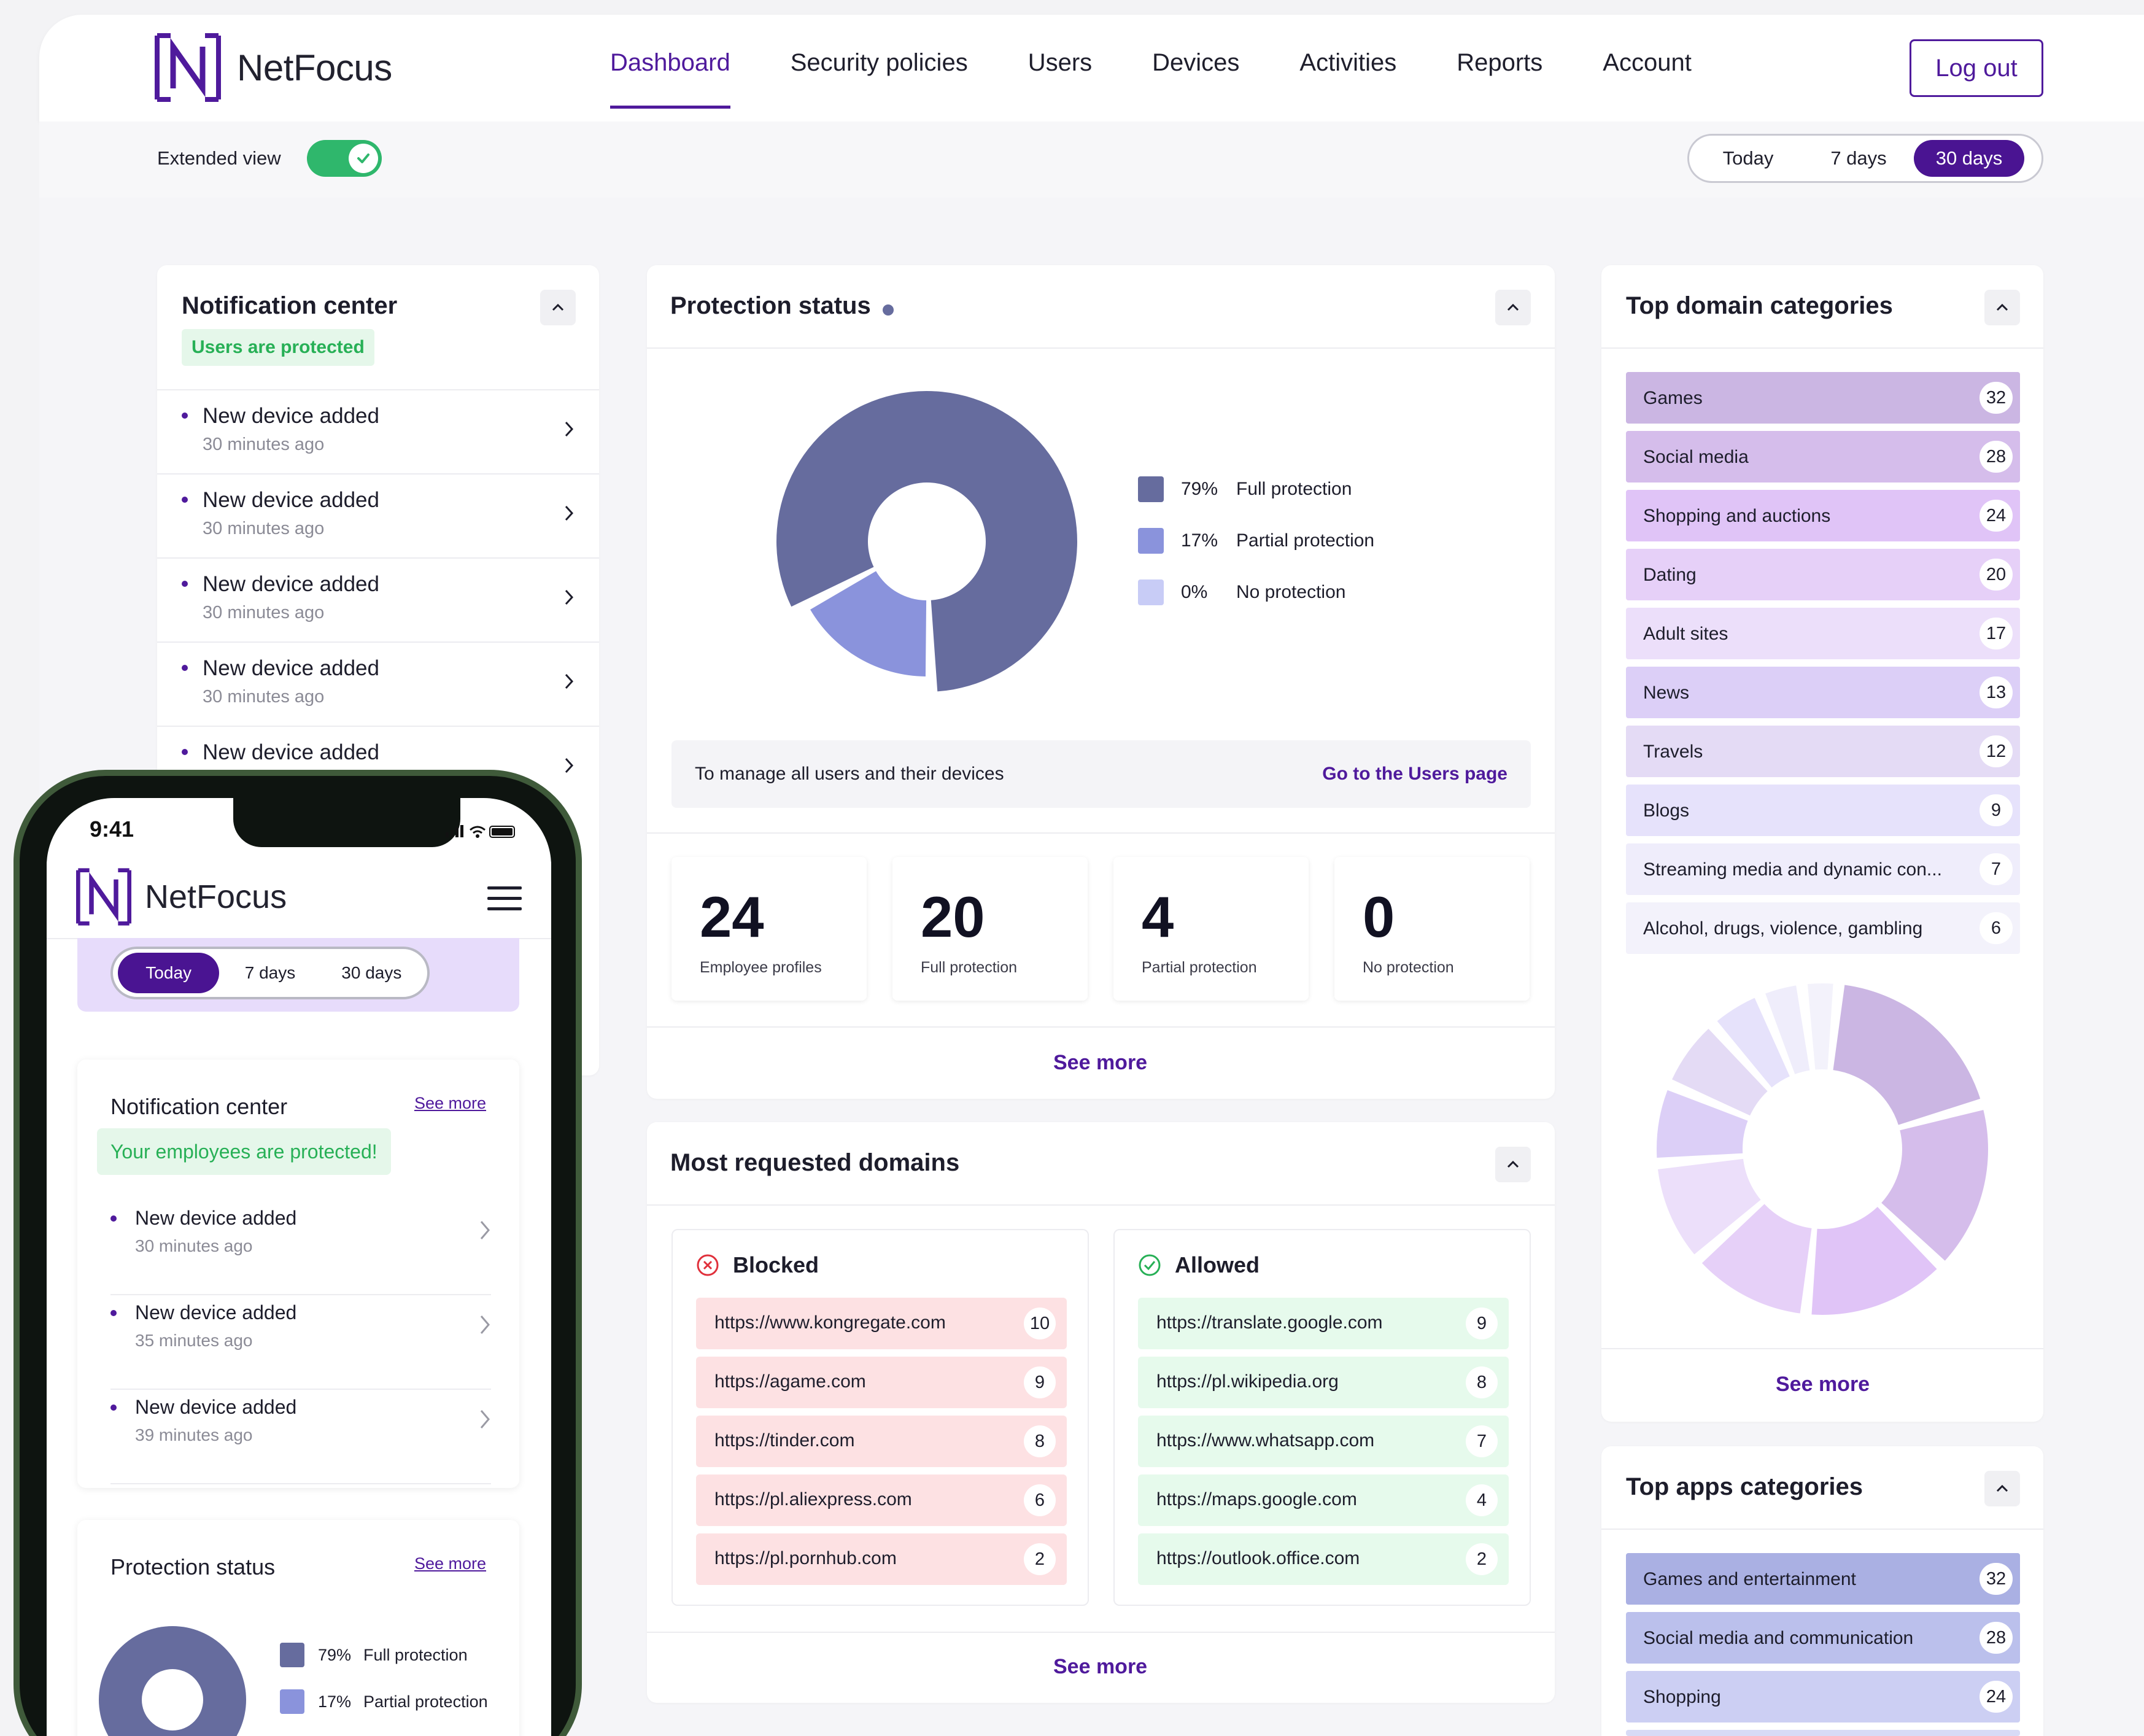 The width and height of the screenshot is (2144, 1736). Describe the element at coordinates (1748, 159) in the screenshot. I see `range-today: Today` at that location.